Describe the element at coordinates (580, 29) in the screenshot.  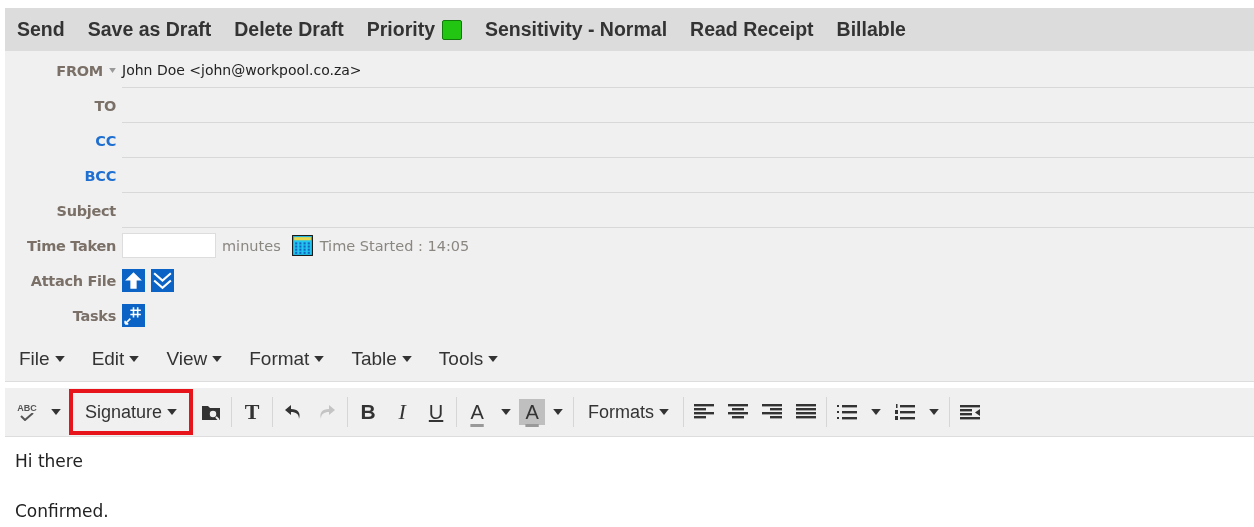
I see `action-button: Sensitivity - Normal` at that location.